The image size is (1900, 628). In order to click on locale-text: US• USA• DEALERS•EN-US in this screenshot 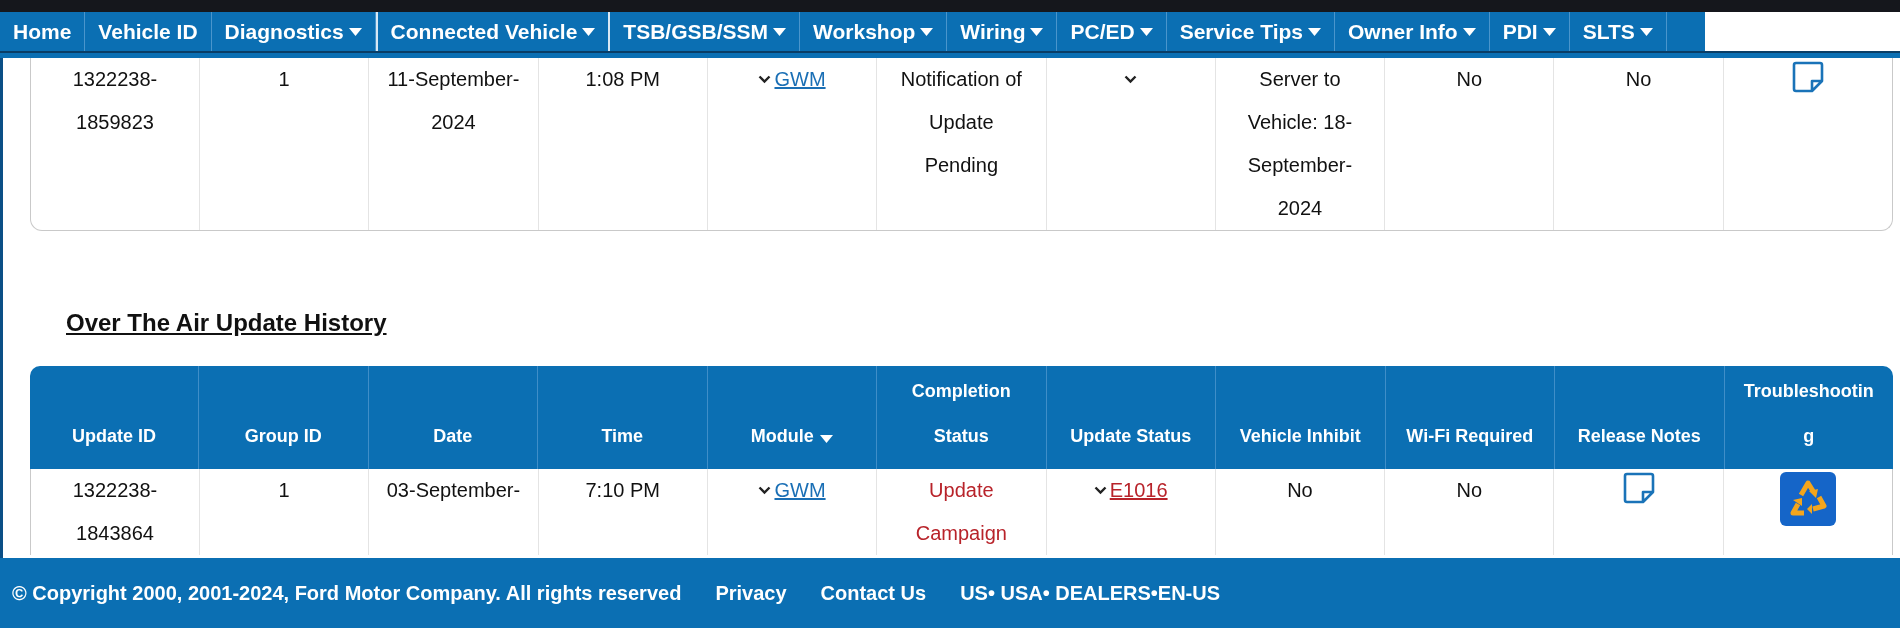, I will do `click(1090, 593)`.